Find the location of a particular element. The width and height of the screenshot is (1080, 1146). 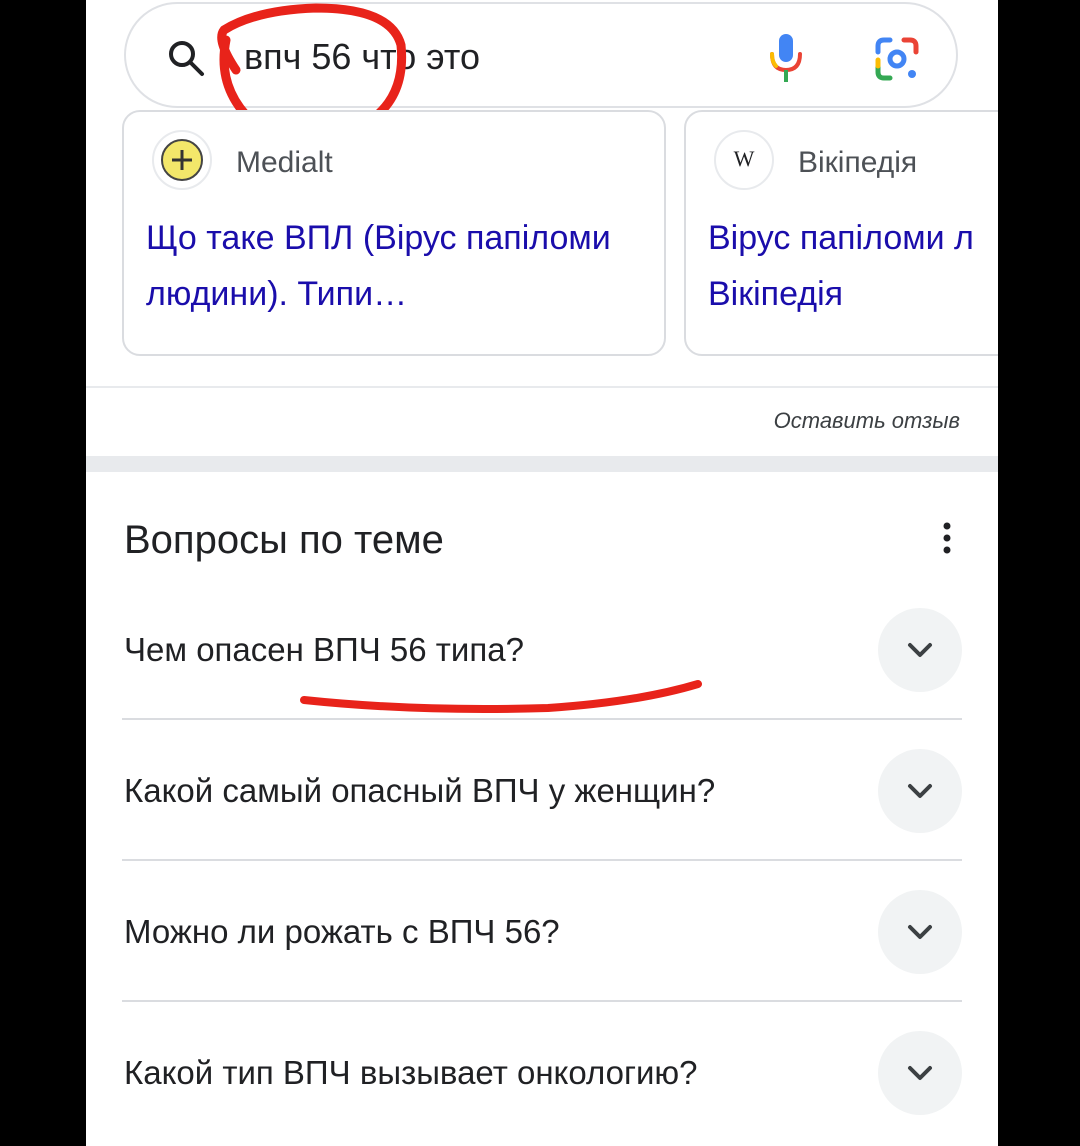

search-input: впч 56 что это is located at coordinates (362, 57).